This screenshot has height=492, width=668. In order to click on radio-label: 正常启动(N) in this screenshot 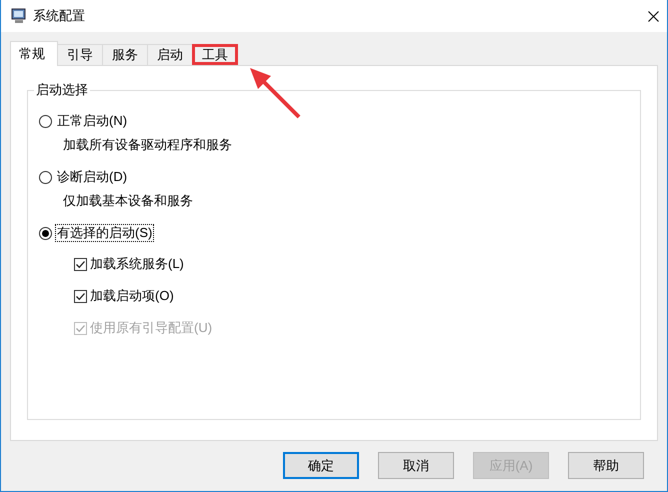, I will do `click(92, 121)`.